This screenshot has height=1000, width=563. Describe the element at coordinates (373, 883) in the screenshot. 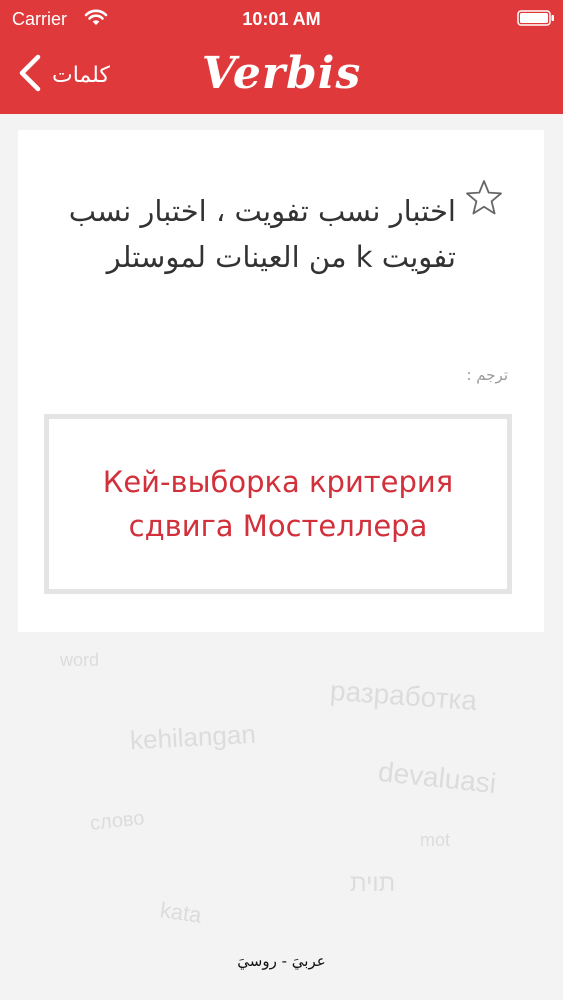

I see `background-word: תוית` at that location.